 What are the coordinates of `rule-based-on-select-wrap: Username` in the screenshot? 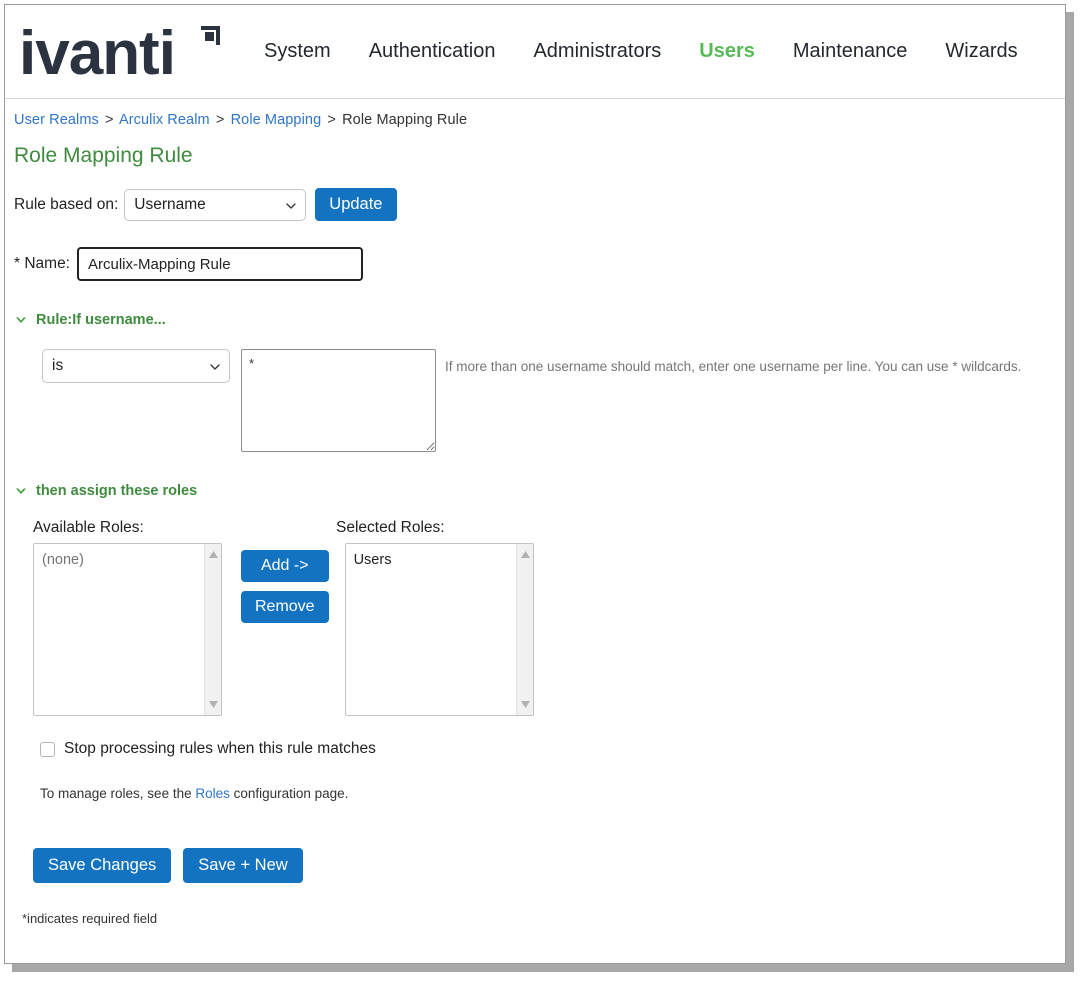 It's located at (212, 204).